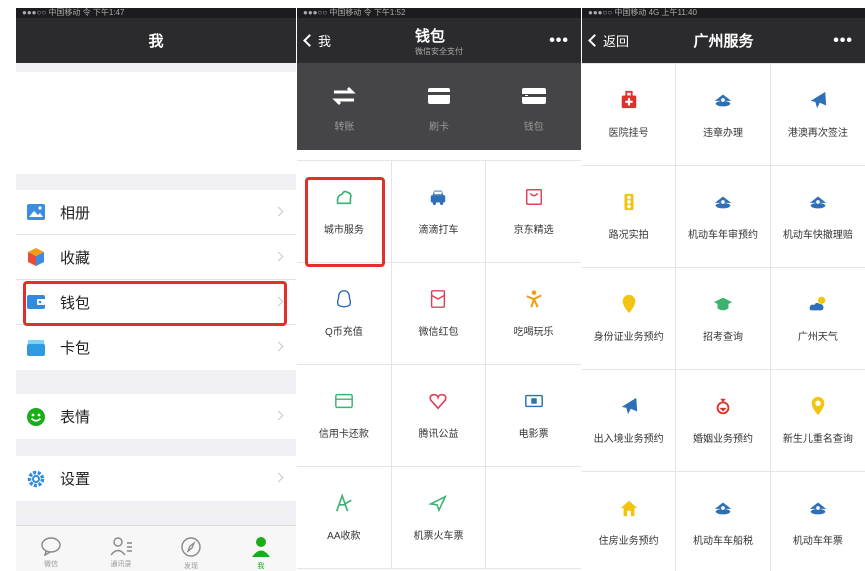 The width and height of the screenshot is (865, 571). I want to click on service-label: 机动车车船税, so click(722, 541).